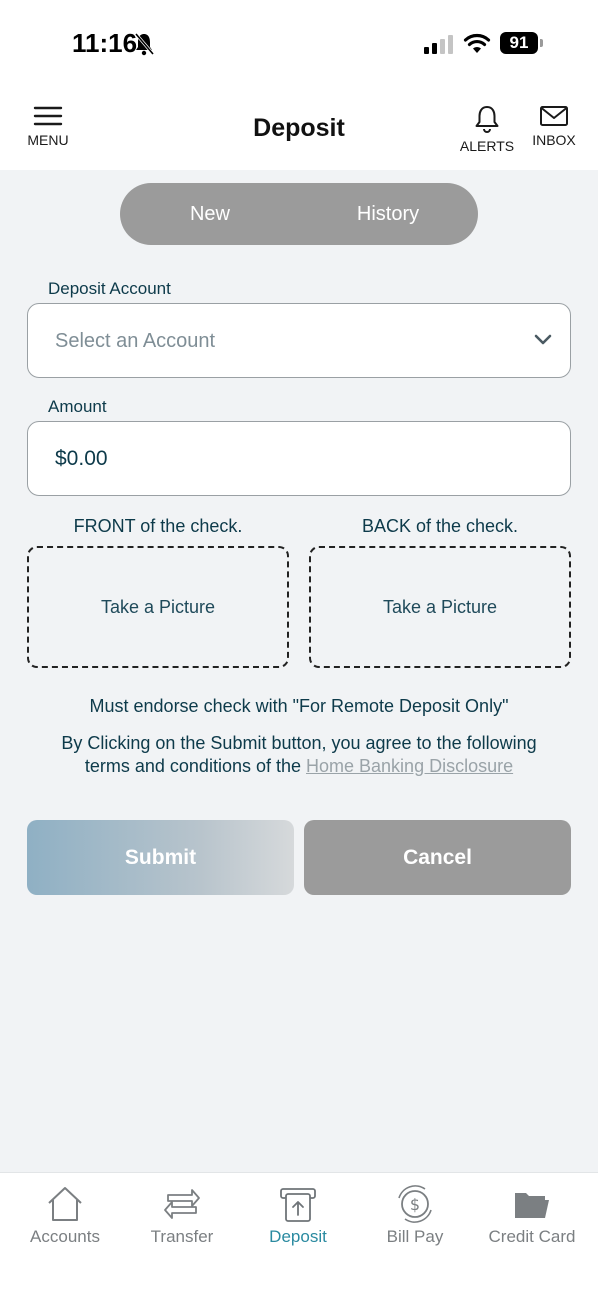 This screenshot has width=598, height=1300. I want to click on back-check-capture: Take a Picture, so click(440, 607).